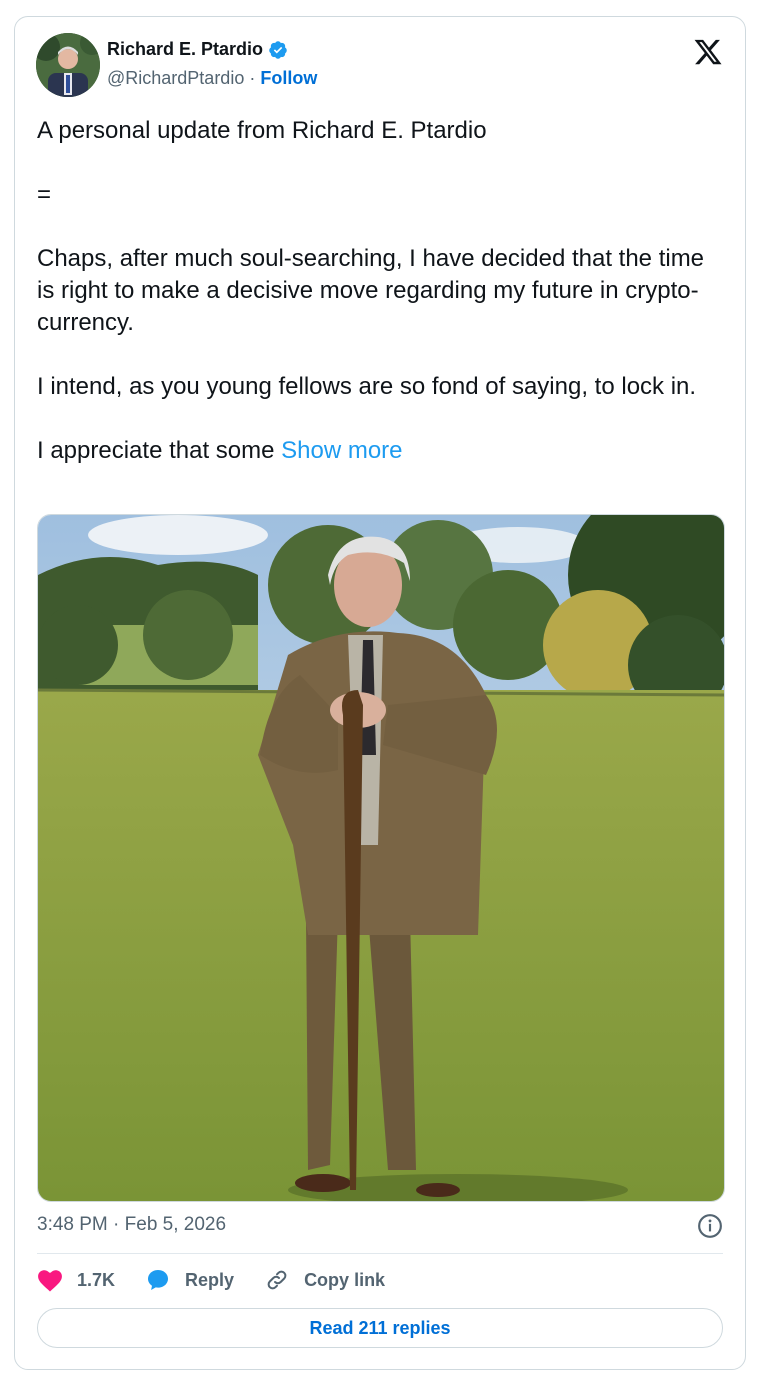 The width and height of the screenshot is (758, 1384). Describe the element at coordinates (210, 1279) in the screenshot. I see `reply-label: Reply` at that location.